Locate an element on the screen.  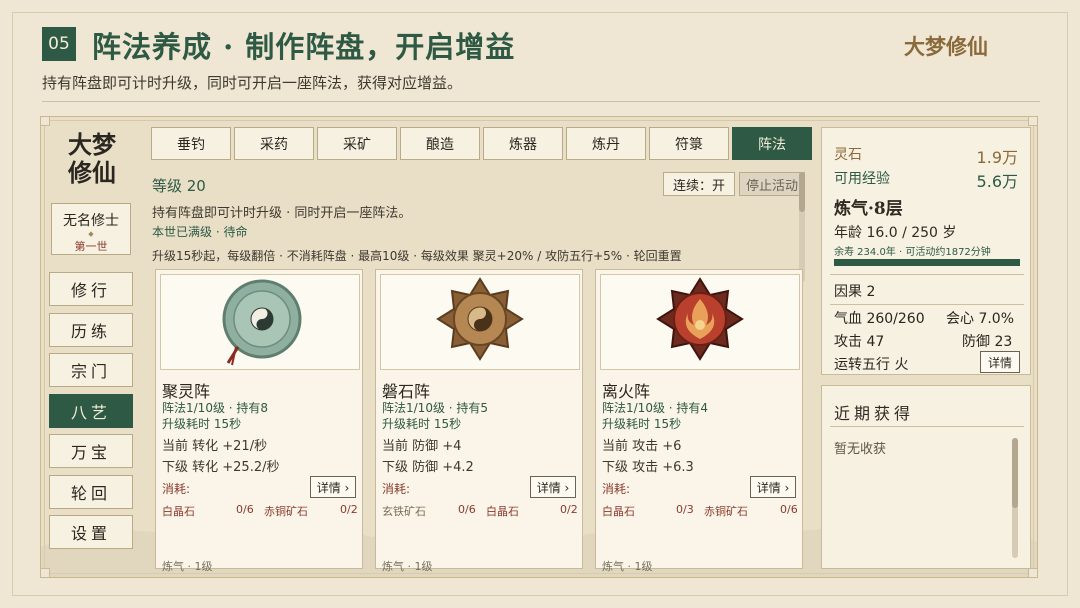
recent-panel: 近期获得 暂无收获 is located at coordinates (926, 477).